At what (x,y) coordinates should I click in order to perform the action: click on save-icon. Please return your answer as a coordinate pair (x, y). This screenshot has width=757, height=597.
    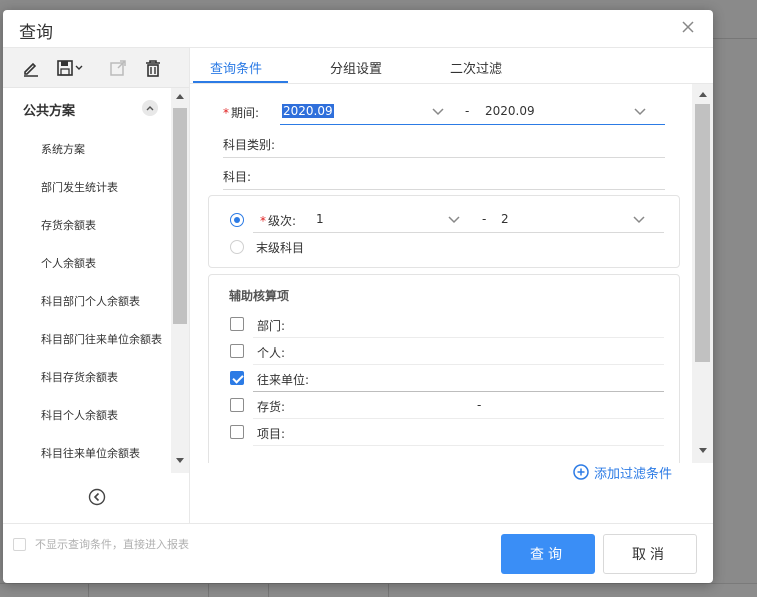
    Looking at the image, I should click on (71, 68).